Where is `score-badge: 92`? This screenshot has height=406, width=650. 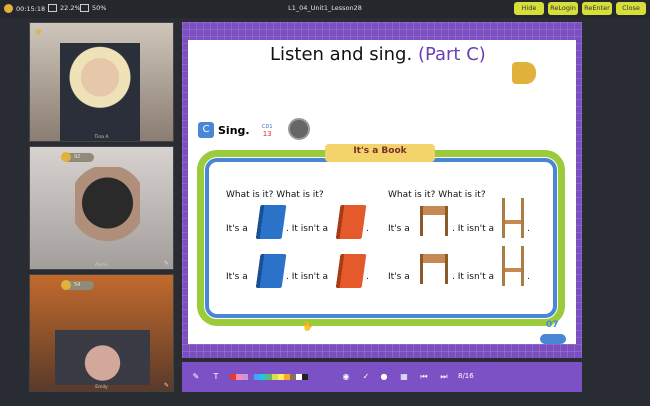
score-badge: 92 is located at coordinates (77, 157).